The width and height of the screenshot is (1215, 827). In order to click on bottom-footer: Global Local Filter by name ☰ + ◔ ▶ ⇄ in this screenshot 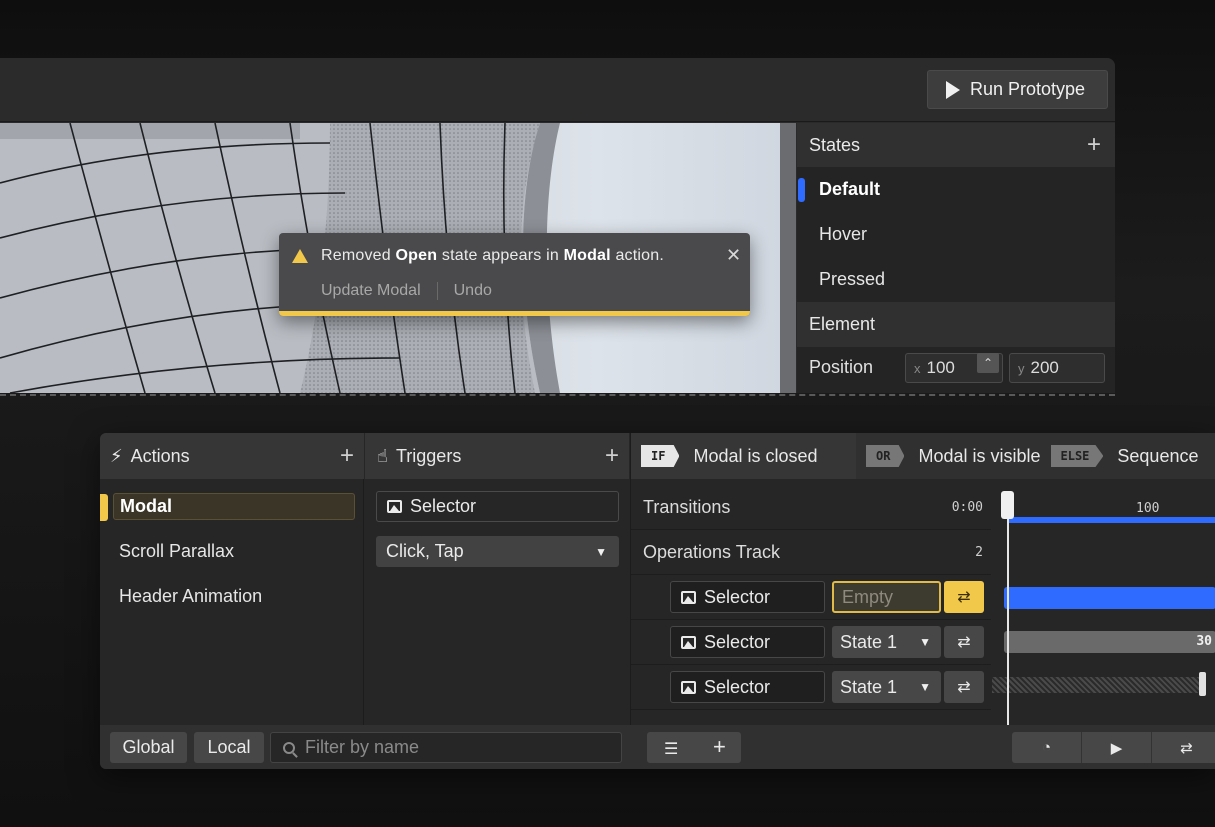, I will do `click(657, 747)`.